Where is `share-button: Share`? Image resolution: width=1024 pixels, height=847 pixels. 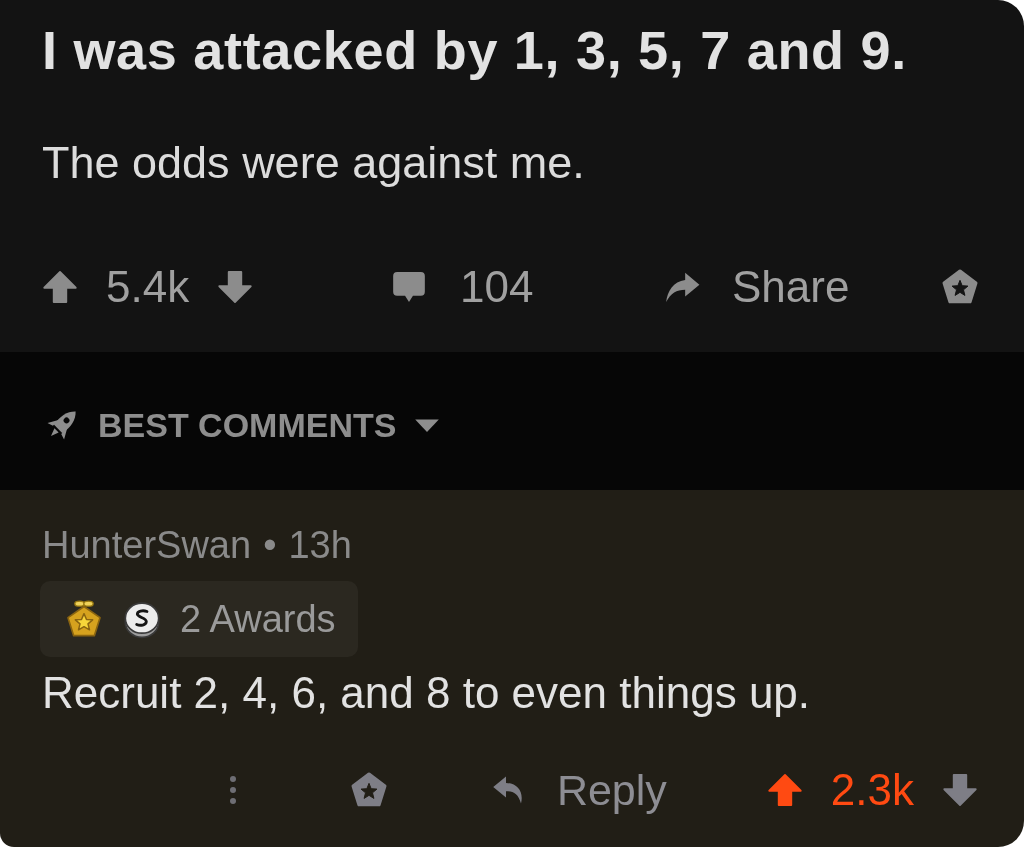
share-button: Share is located at coordinates (756, 287).